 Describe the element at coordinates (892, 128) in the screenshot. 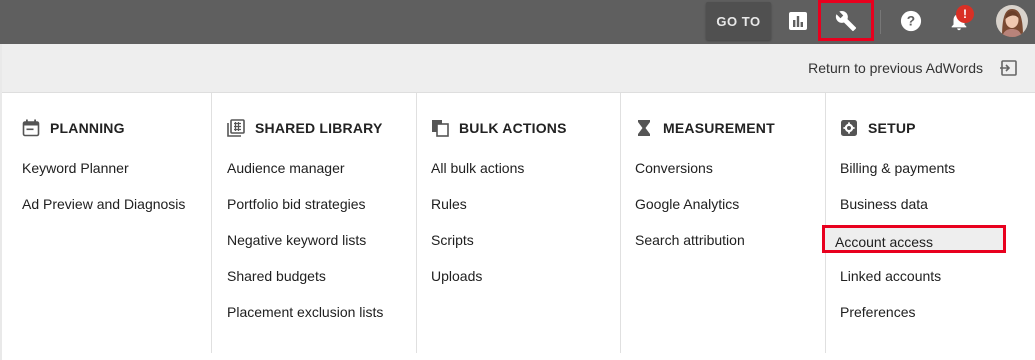

I see `column-title: SETUP` at that location.